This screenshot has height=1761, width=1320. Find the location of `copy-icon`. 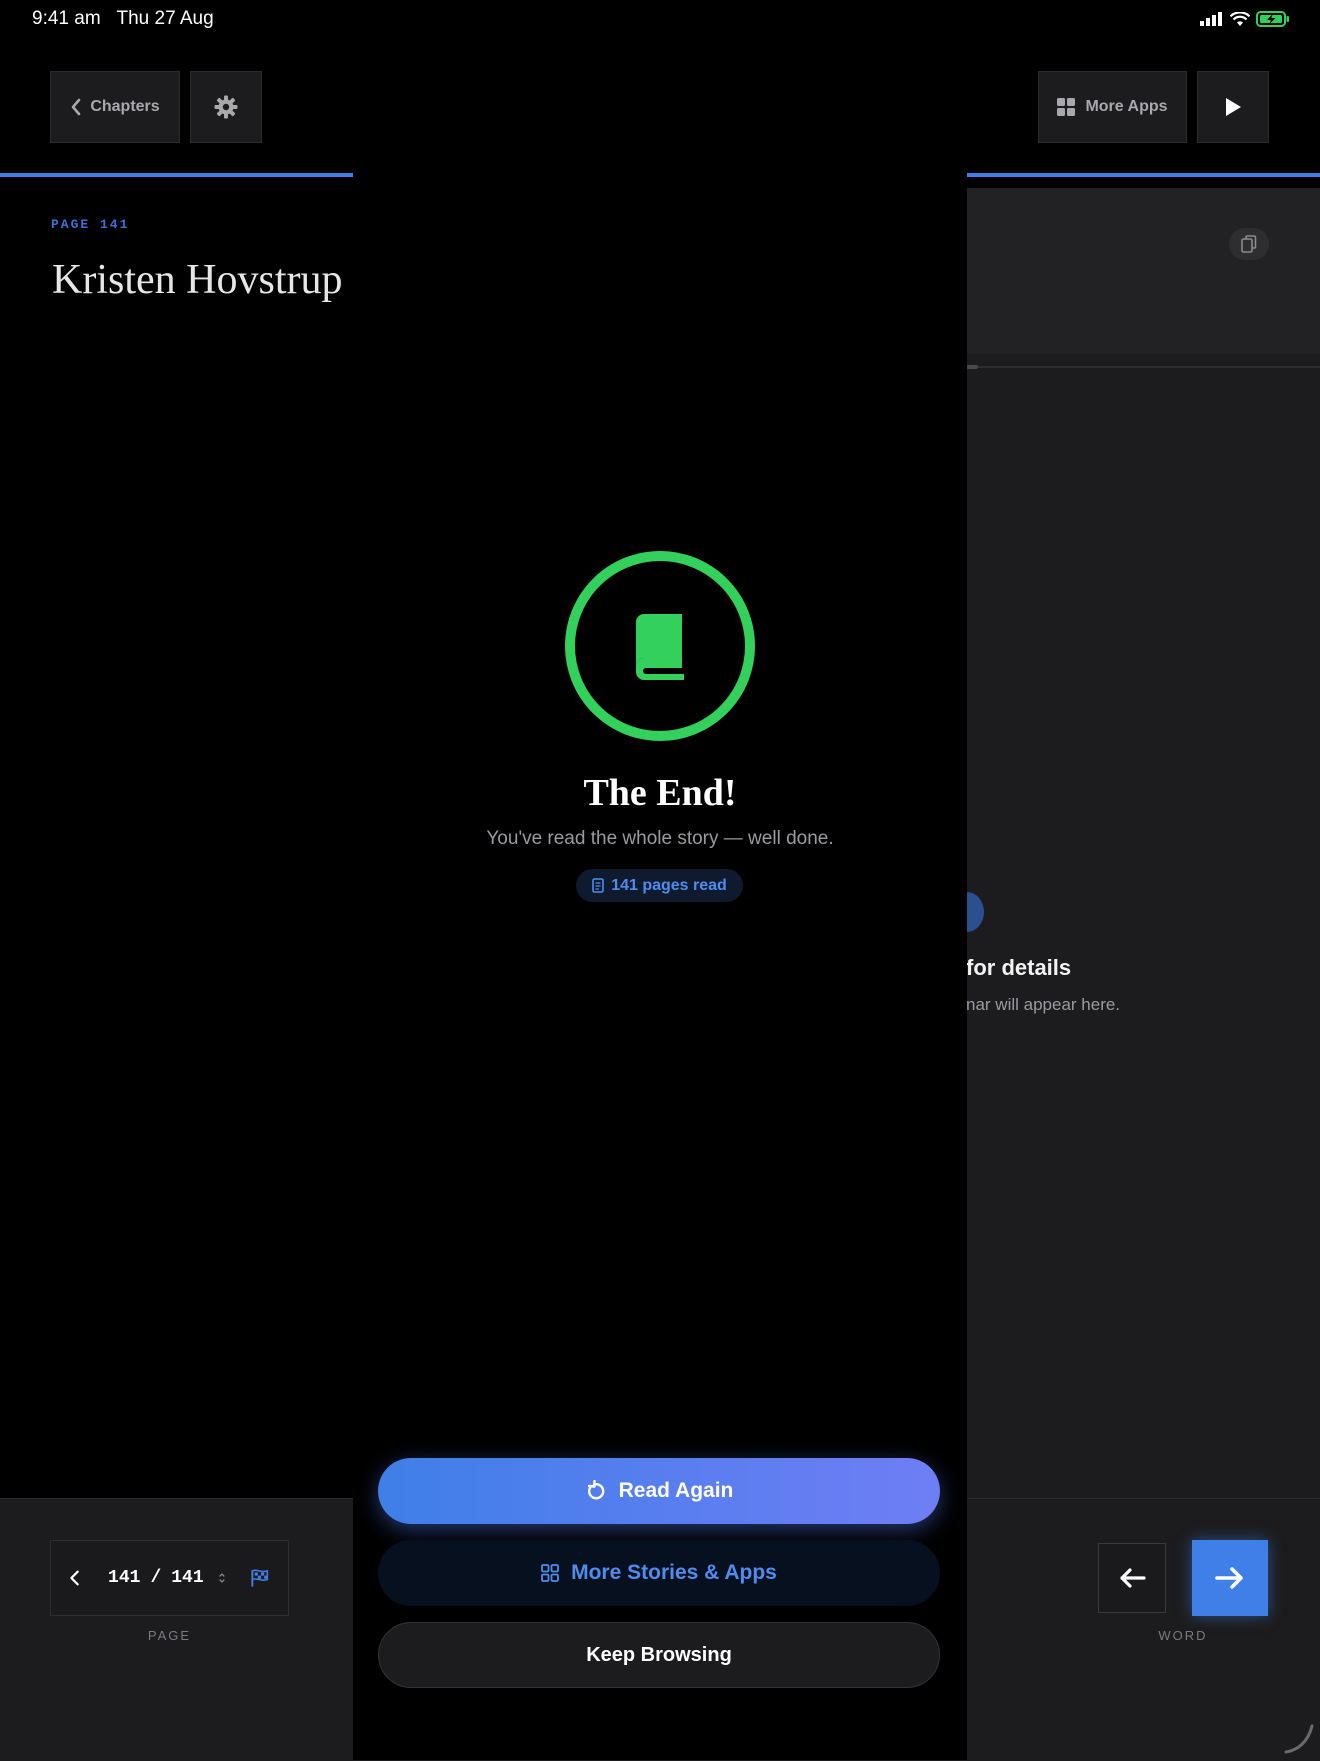

copy-icon is located at coordinates (1249, 244).